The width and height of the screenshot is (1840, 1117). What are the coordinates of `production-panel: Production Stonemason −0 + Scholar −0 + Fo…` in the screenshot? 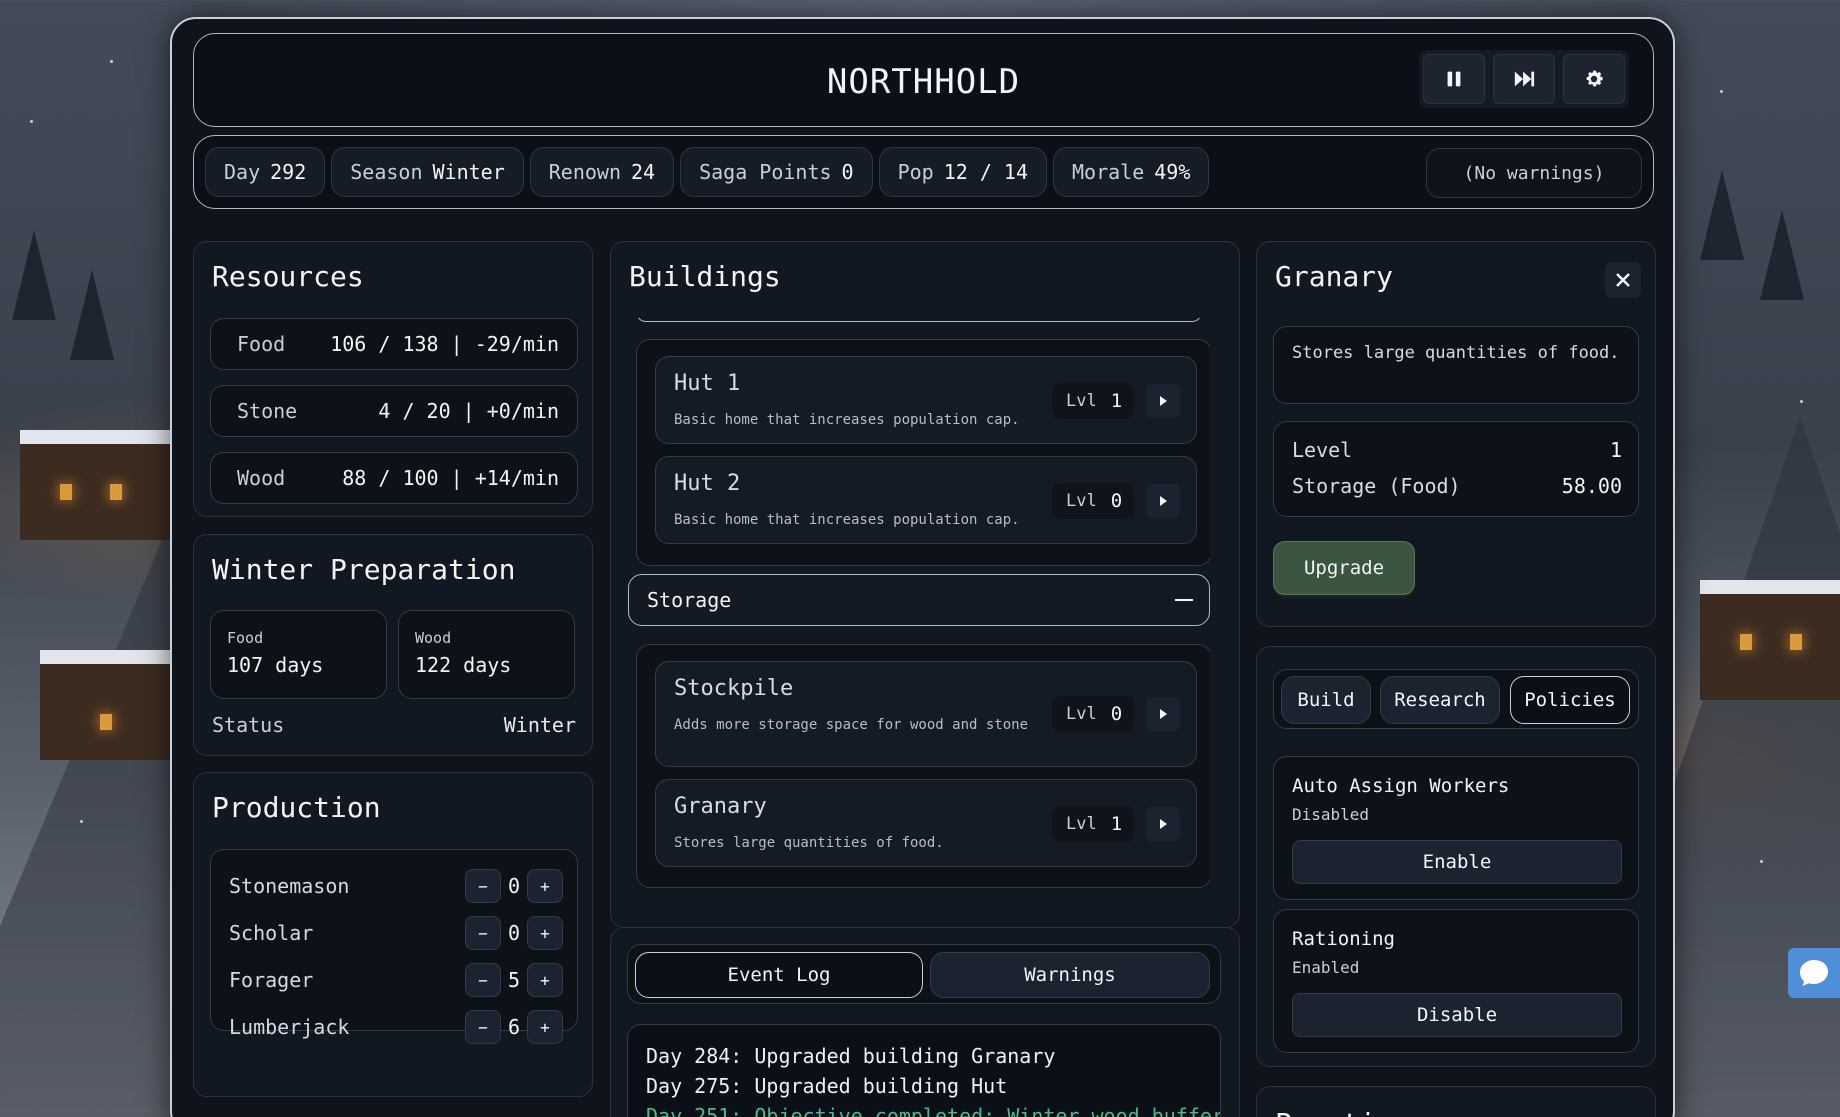 It's located at (393, 934).